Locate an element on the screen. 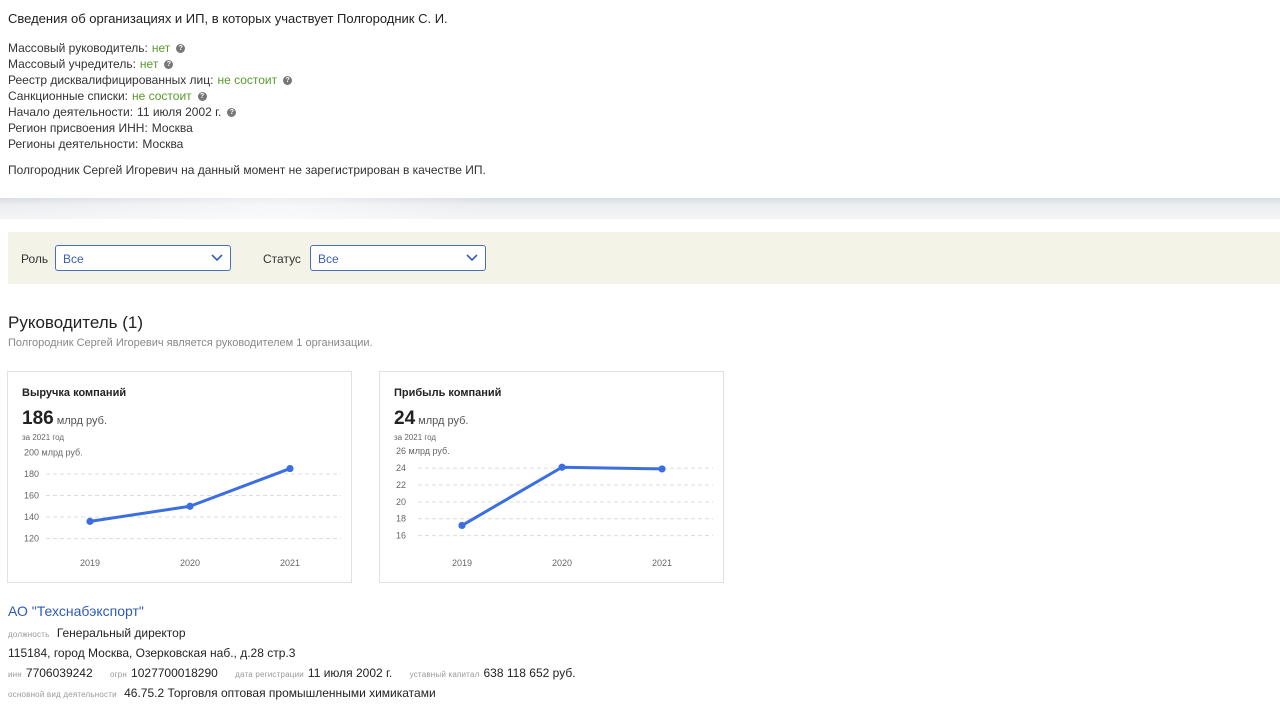 This screenshot has height=710, width=1280. card-value: 24 млрд руб. is located at coordinates (431, 419).